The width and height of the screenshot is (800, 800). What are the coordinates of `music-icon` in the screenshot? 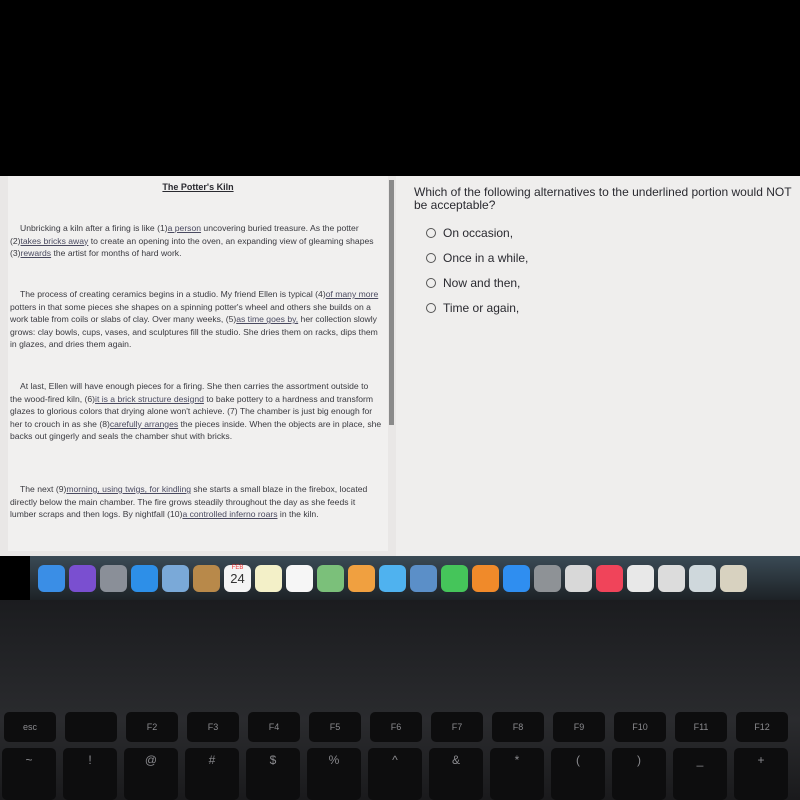 It's located at (609, 578).